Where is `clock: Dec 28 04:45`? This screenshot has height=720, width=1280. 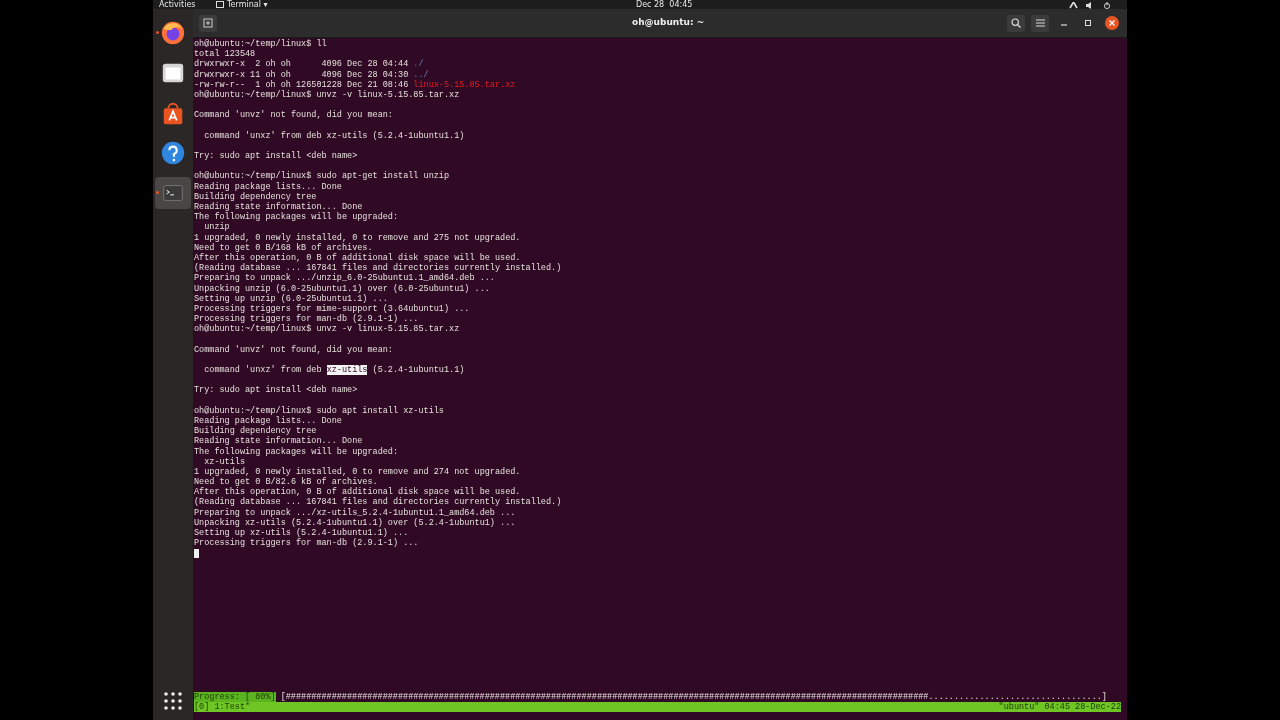 clock: Dec 28 04:45 is located at coordinates (664, 4).